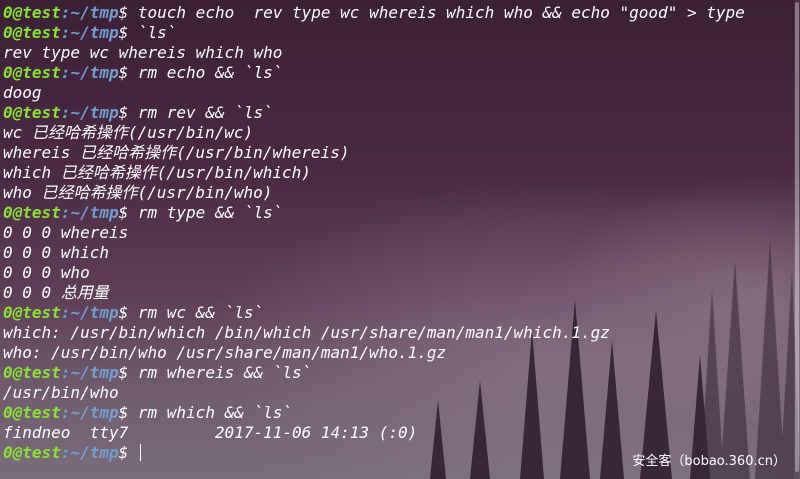  Describe the element at coordinates (374, 193) in the screenshot. I see `output-line: who 已经哈希操作(/usr/bin/who)` at that location.